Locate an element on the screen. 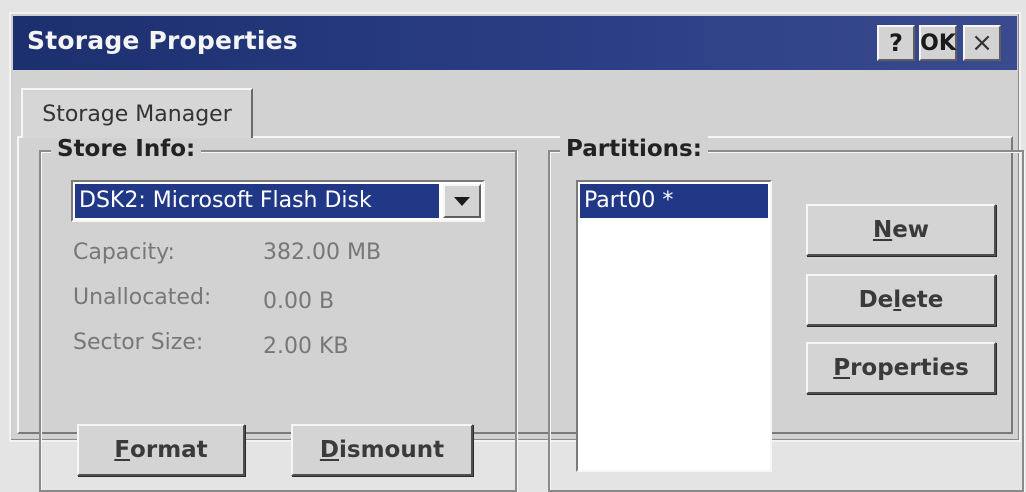 The width and height of the screenshot is (1026, 492). format-label-rest: ormat is located at coordinates (169, 450).